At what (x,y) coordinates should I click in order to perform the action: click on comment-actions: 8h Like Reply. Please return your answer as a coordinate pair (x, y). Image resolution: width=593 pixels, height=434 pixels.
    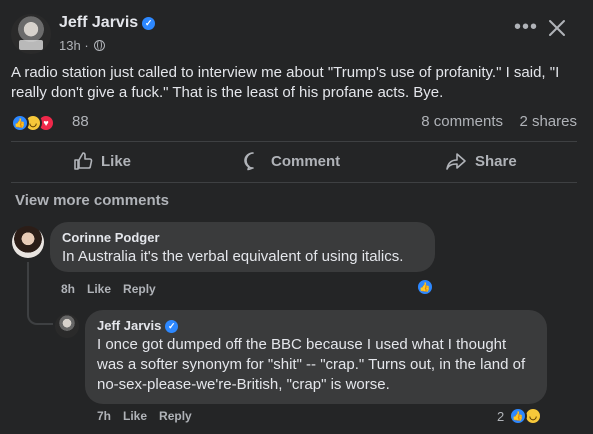
    Looking at the image, I should click on (108, 289).